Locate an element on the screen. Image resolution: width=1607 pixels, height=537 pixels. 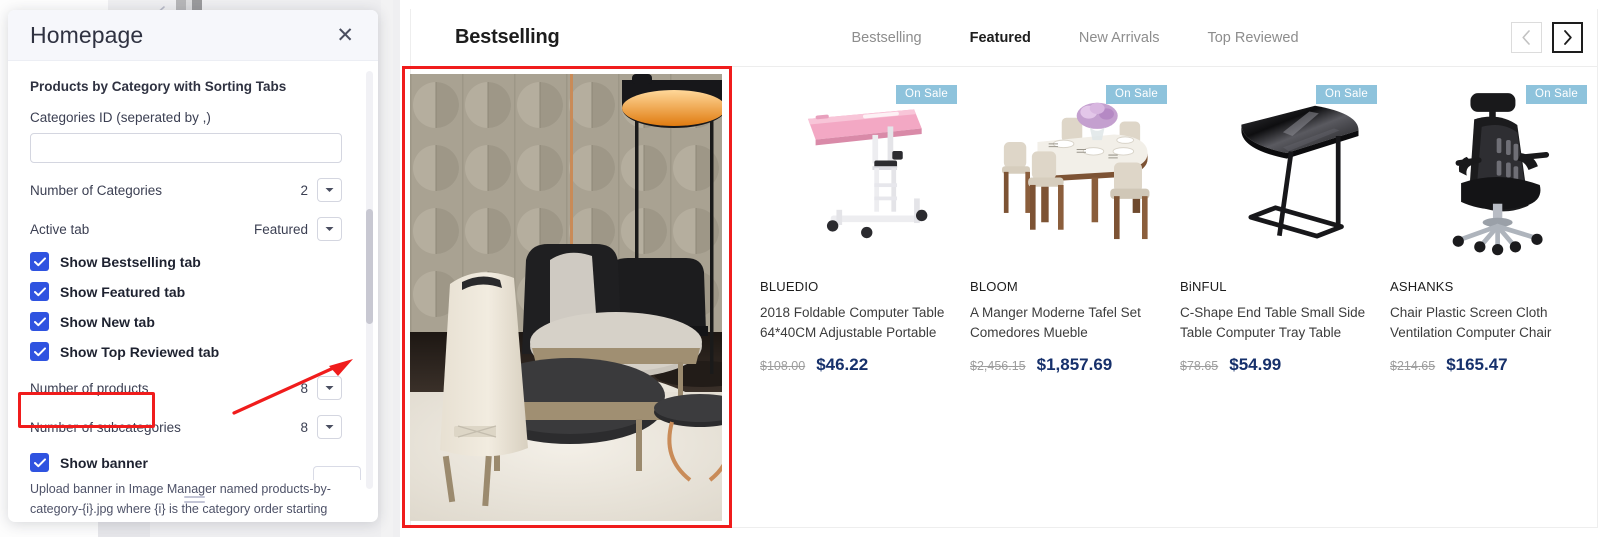
product-price-new: $165.47 is located at coordinates (1477, 364).